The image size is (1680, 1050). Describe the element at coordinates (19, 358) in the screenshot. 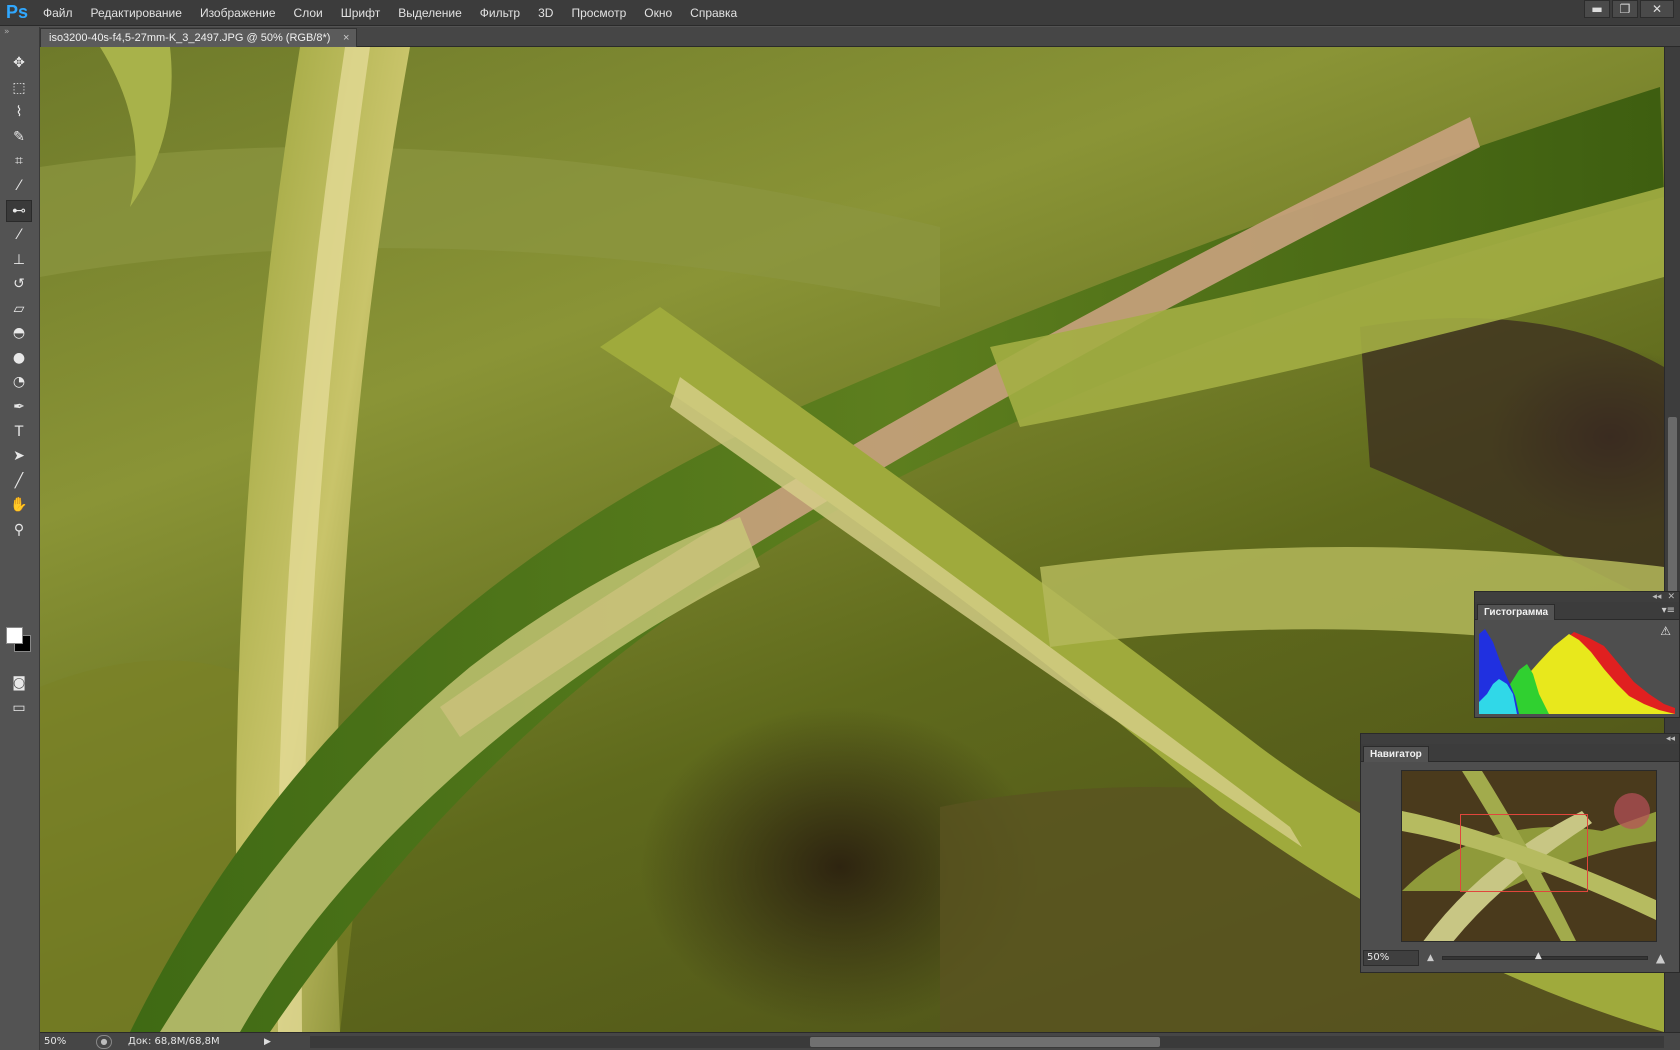

I see `blur-tool-icon: ●` at that location.